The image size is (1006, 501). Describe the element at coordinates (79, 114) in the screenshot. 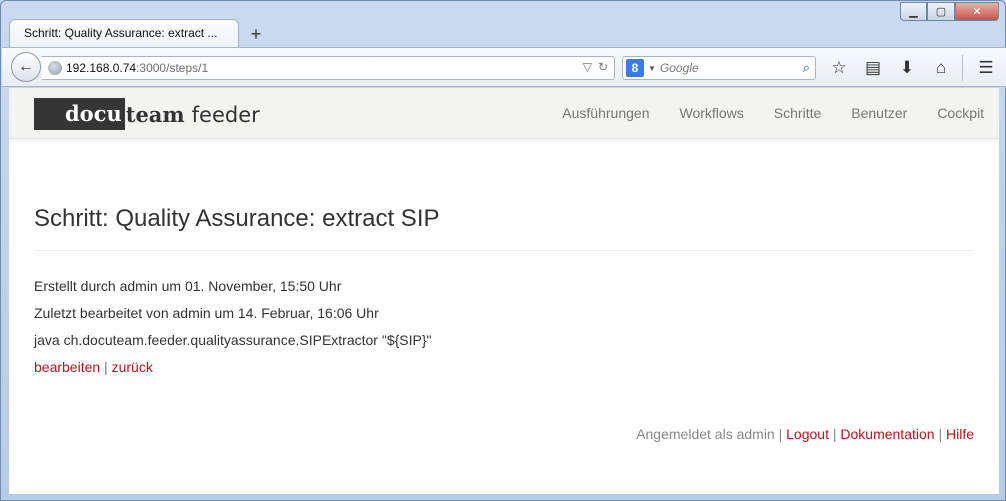

I see `logo-docu: docu` at that location.